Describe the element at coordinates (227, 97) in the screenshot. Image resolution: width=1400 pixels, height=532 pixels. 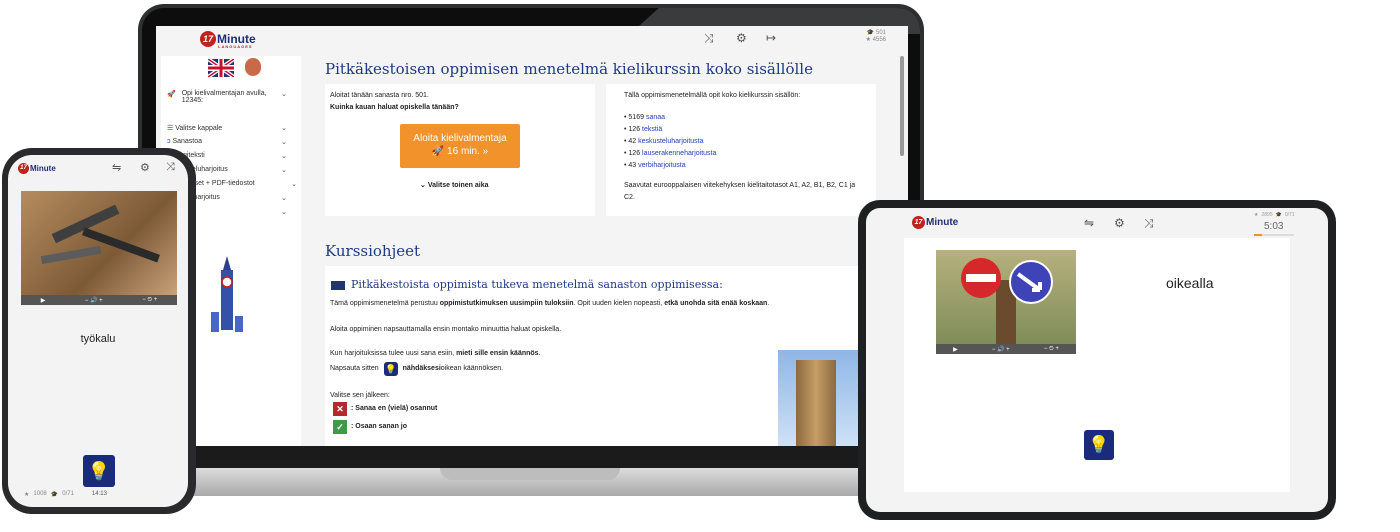
I see `sidebar-learn-with: 🚀 Opi kielivalmentajan avulla, 12345: ⌄` at that location.